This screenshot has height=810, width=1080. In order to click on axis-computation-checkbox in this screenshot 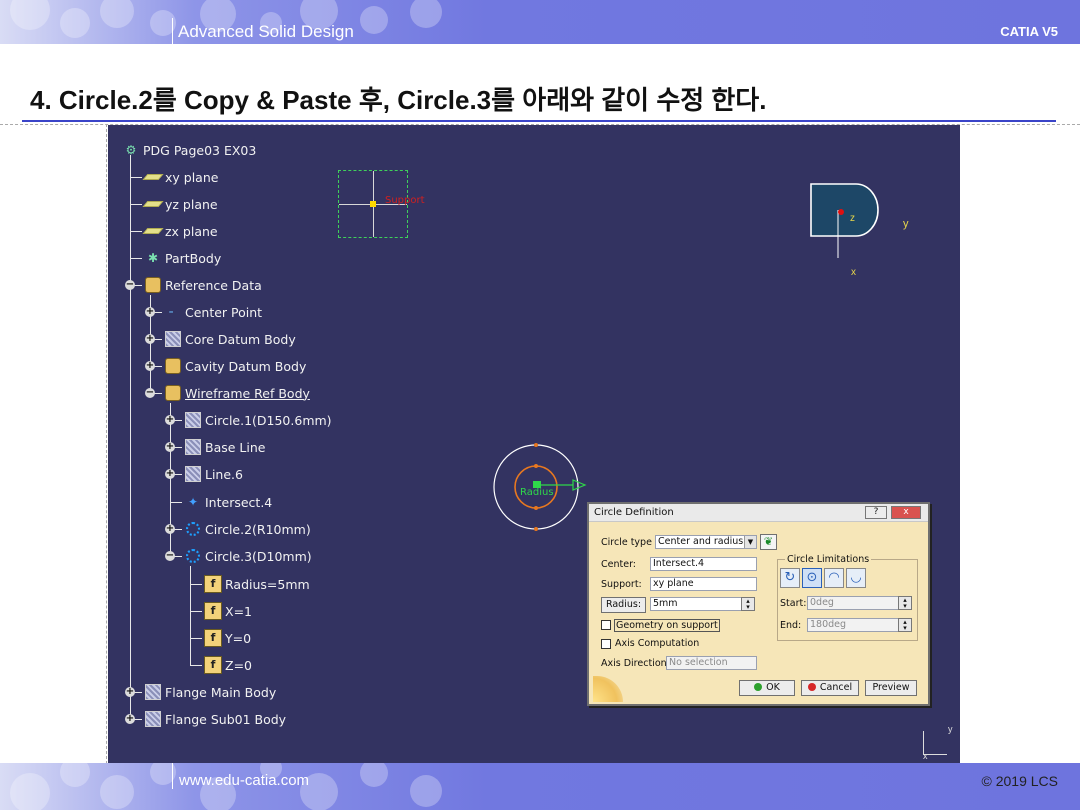, I will do `click(606, 644)`.